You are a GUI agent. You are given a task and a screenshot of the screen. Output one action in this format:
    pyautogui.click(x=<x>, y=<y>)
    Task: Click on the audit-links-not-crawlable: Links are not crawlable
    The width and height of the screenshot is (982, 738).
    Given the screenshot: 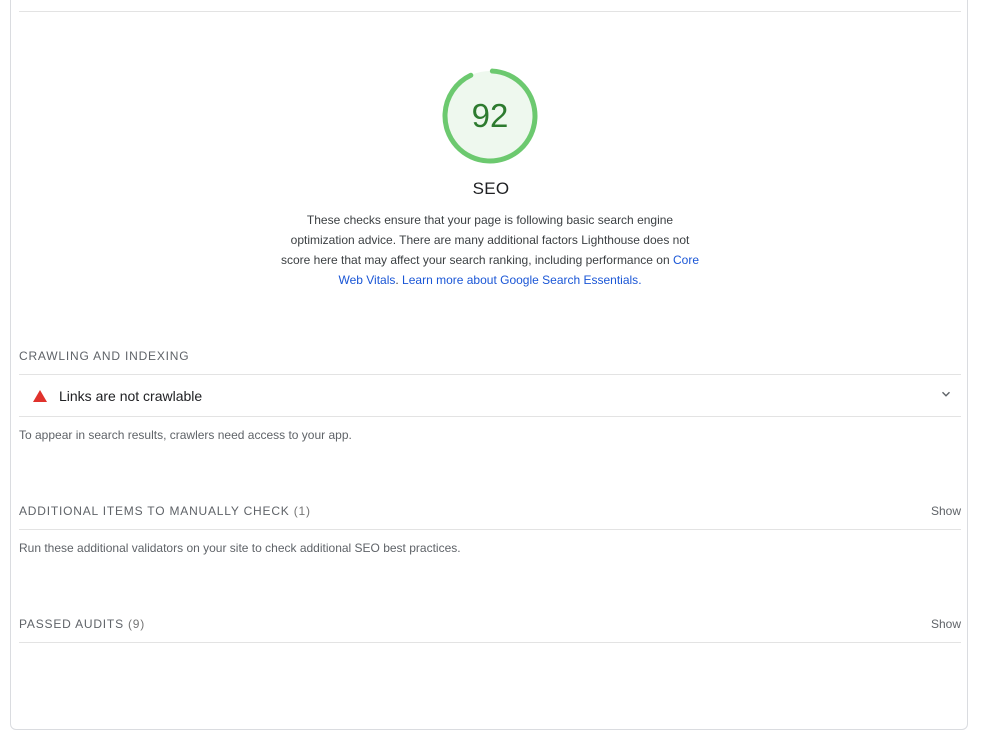 What is the action you would take?
    pyautogui.click(x=490, y=395)
    